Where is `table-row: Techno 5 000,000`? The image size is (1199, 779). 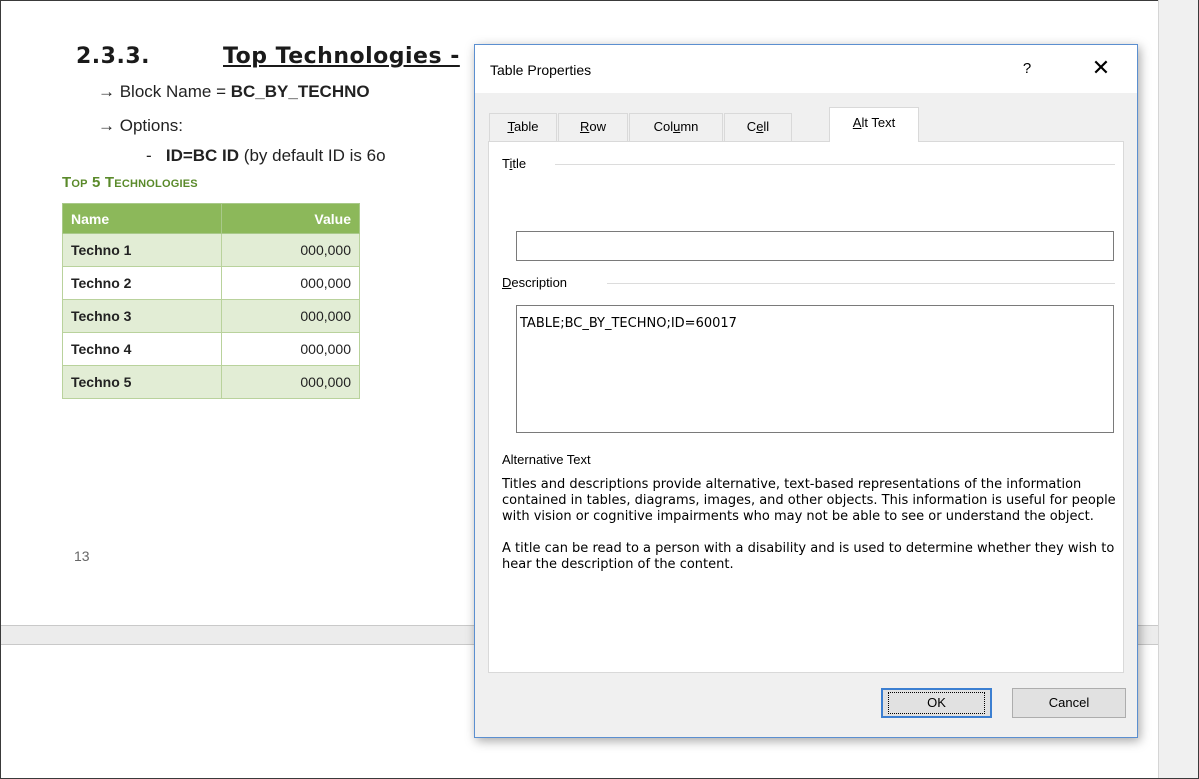
table-row: Techno 5 000,000 is located at coordinates (211, 382).